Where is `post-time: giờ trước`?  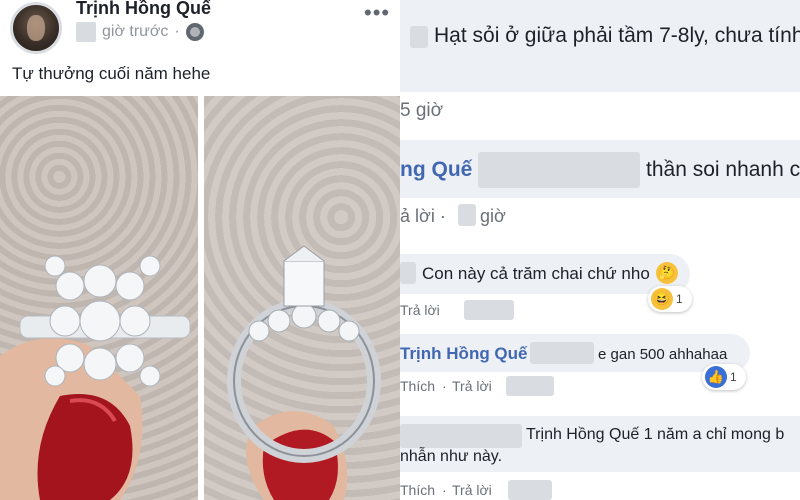 post-time: giờ trước is located at coordinates (135, 32).